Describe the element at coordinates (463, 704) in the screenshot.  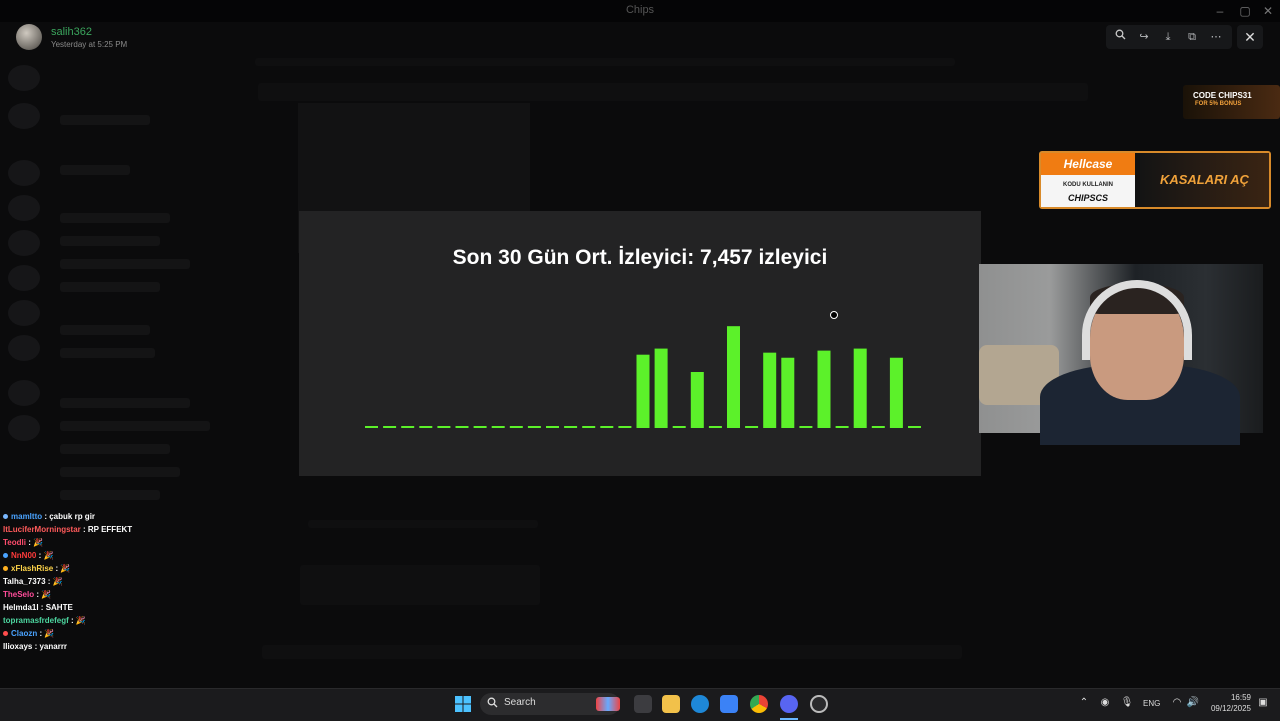
I see `windows-start-icon` at that location.